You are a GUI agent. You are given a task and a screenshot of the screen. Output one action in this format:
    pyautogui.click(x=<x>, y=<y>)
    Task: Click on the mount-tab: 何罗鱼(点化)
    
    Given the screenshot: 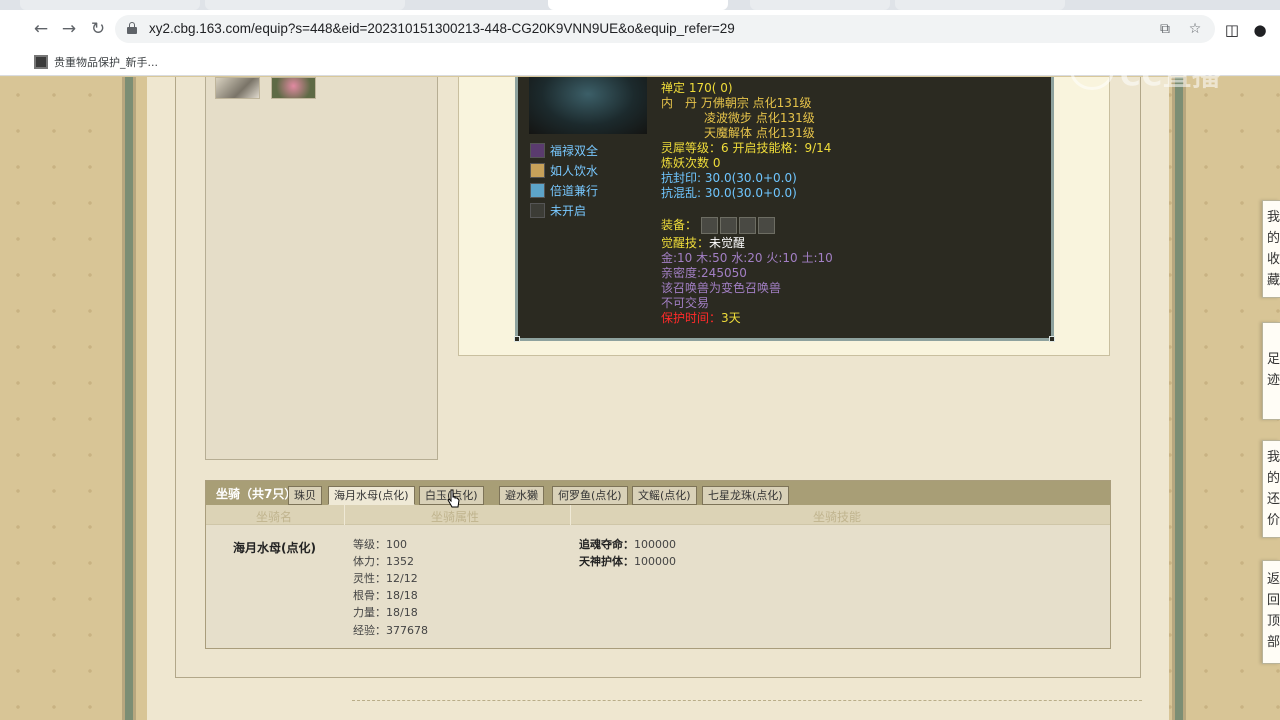 What is the action you would take?
    pyautogui.click(x=590, y=495)
    